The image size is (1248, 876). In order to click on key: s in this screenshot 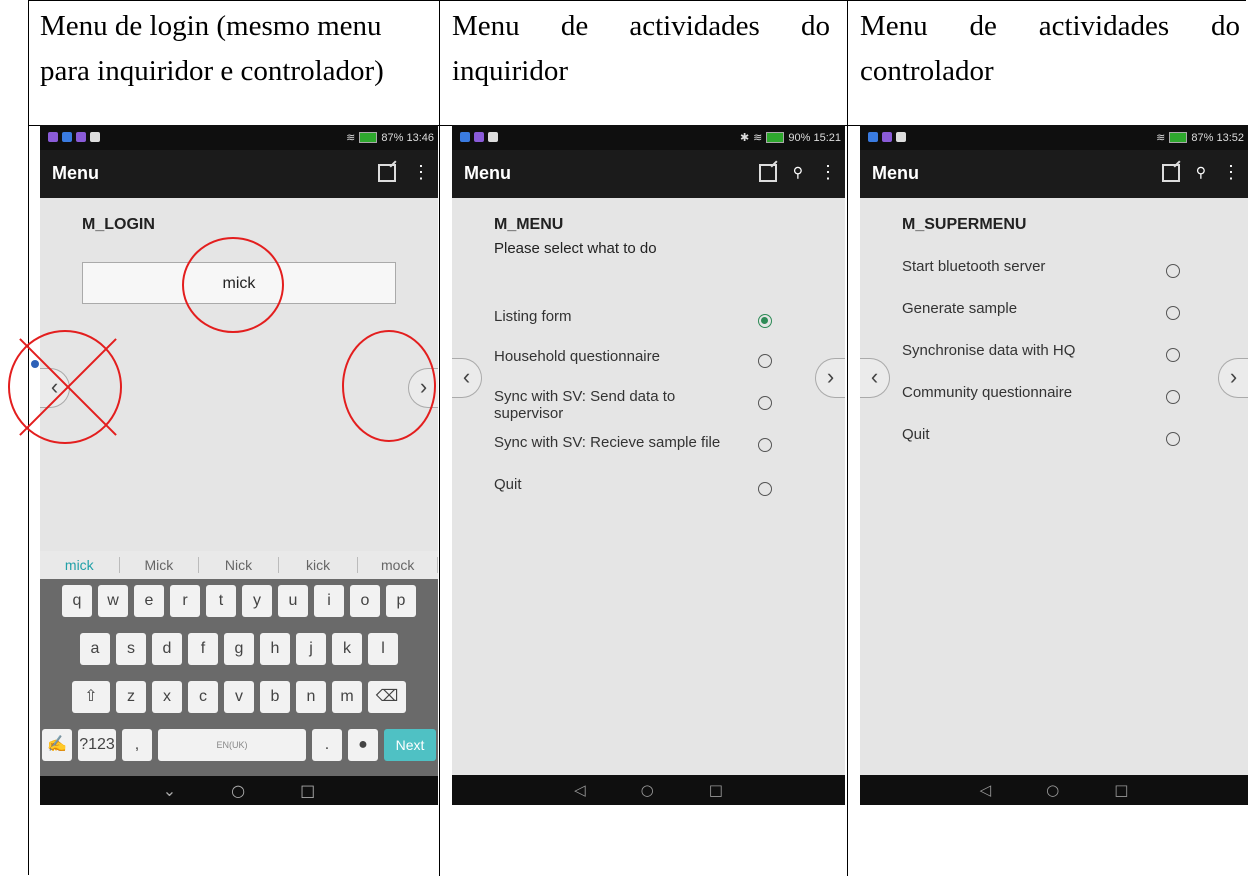, I will do `click(131, 649)`.